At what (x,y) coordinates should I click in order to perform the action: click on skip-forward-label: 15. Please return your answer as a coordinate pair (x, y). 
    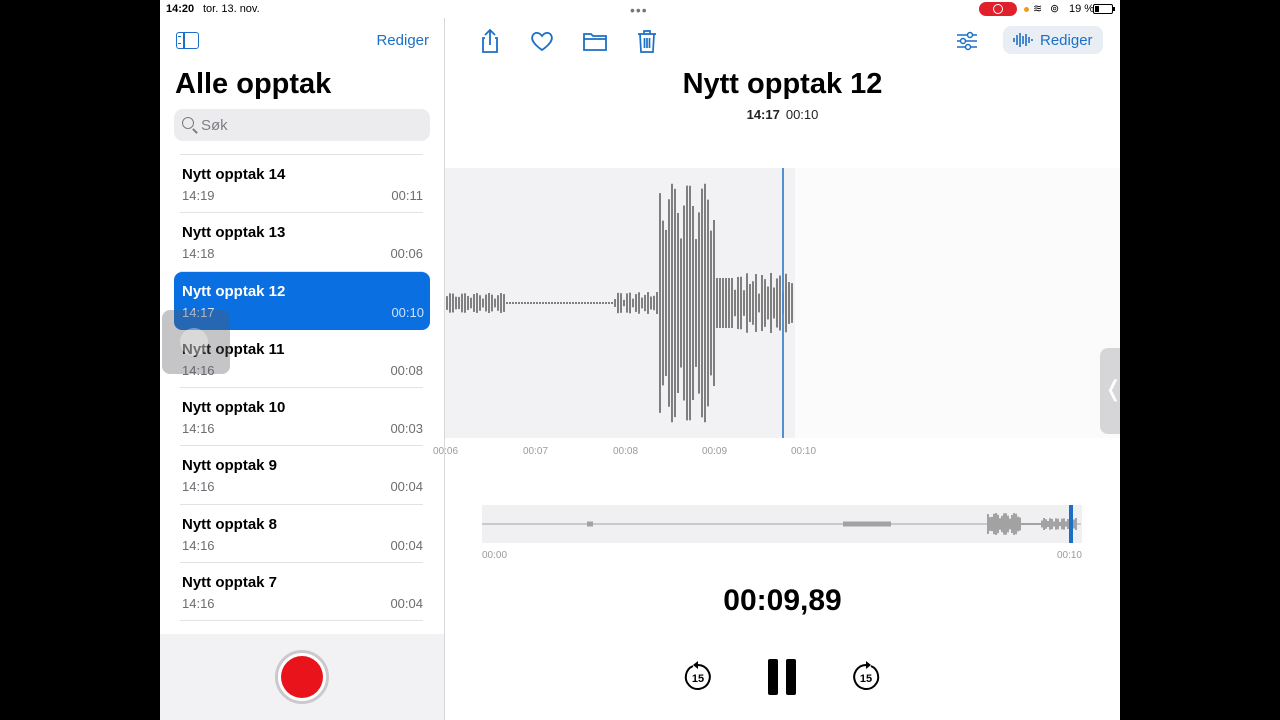
    Looking at the image, I should click on (866, 679).